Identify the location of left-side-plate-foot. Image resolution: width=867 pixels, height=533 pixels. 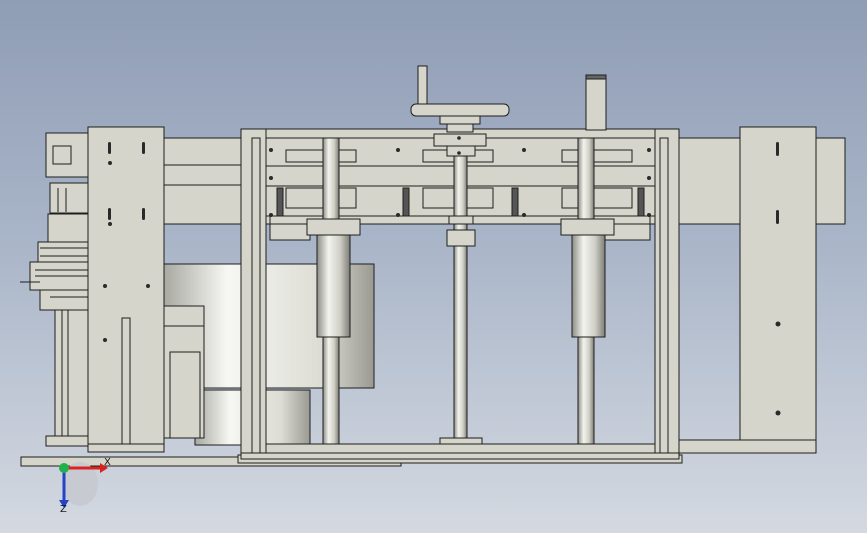
(126, 448).